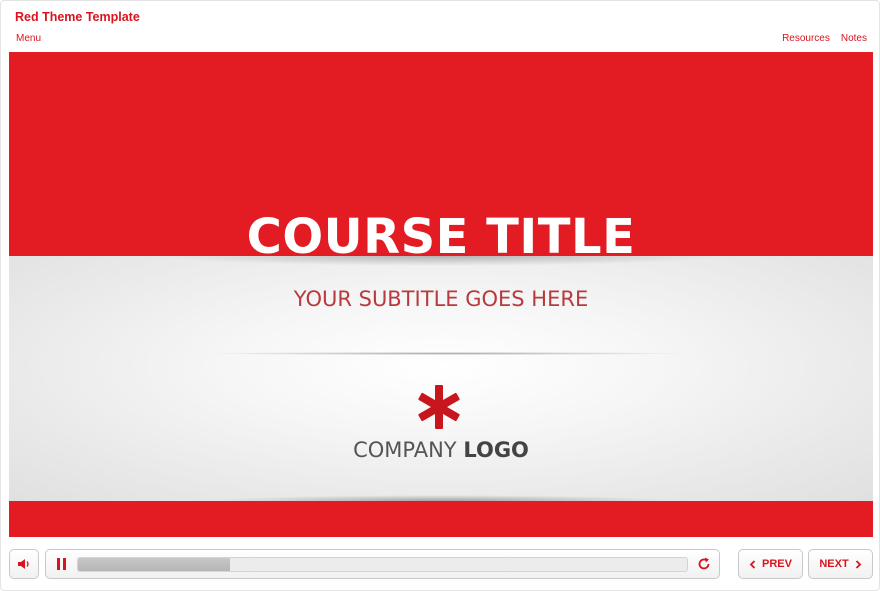 This screenshot has height=591, width=880. I want to click on progress-fill, so click(154, 564).